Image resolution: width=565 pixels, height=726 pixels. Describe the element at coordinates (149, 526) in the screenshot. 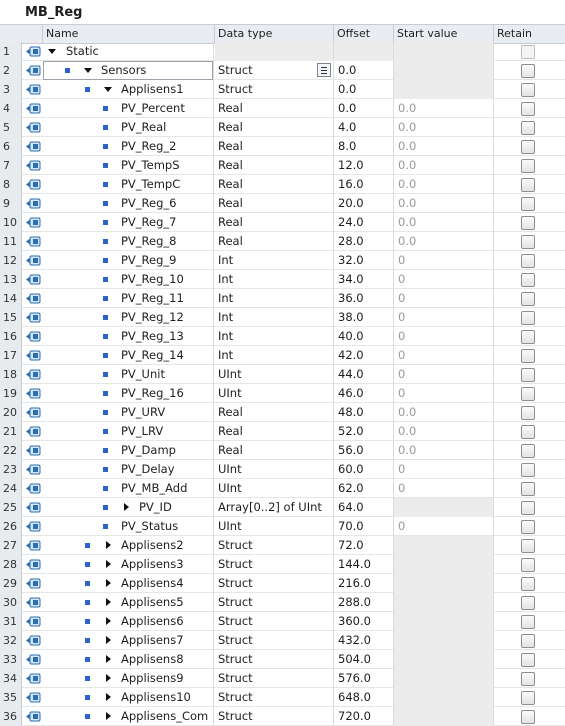

I see `variable-name: PV_Status` at that location.